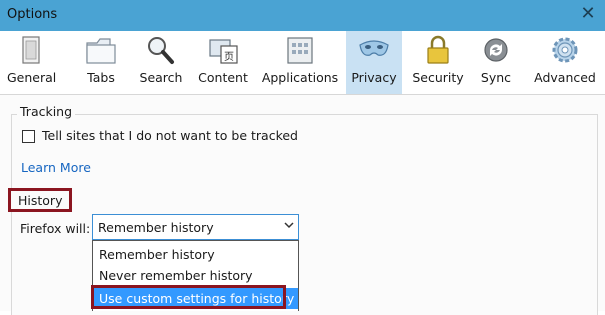 The image size is (605, 315). I want to click on option-never-remember-history: Never remember history, so click(195, 275).